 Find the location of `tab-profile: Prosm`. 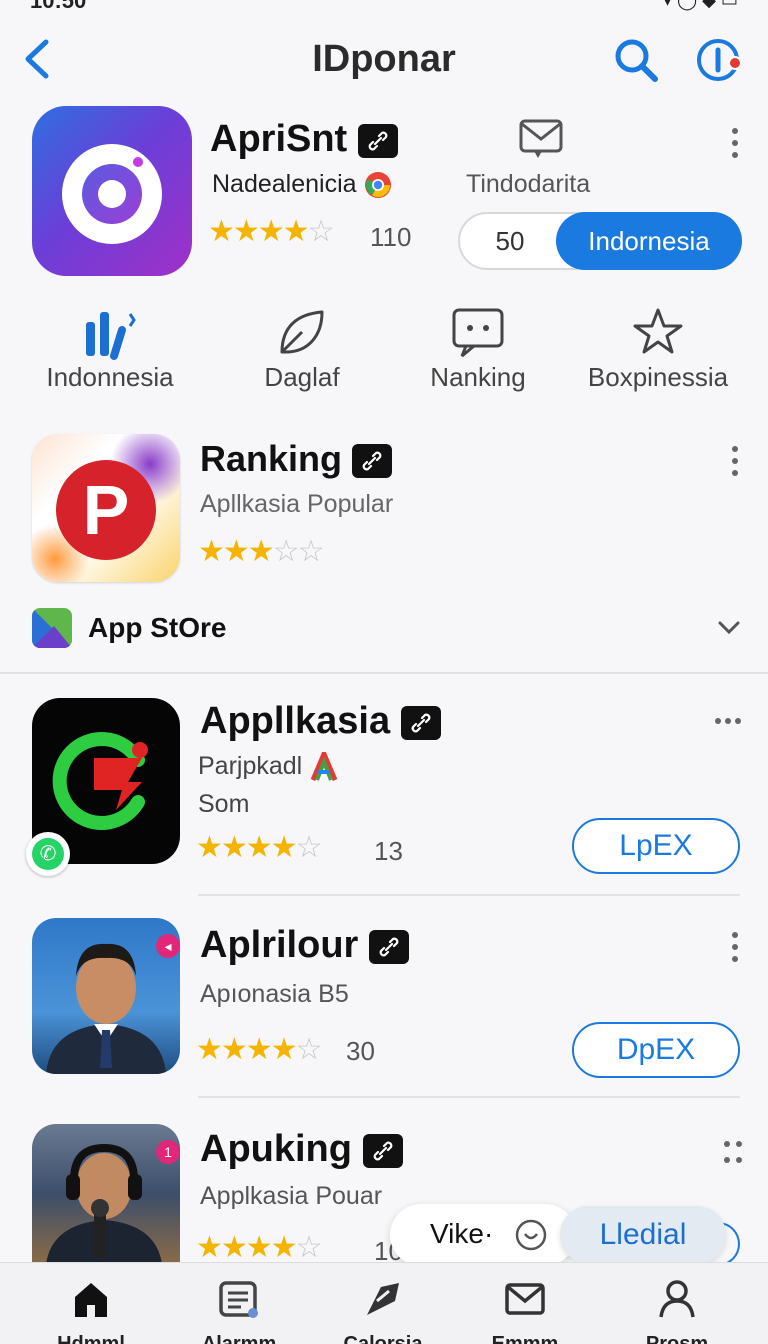

tab-profile: Prosm is located at coordinates (677, 1310).